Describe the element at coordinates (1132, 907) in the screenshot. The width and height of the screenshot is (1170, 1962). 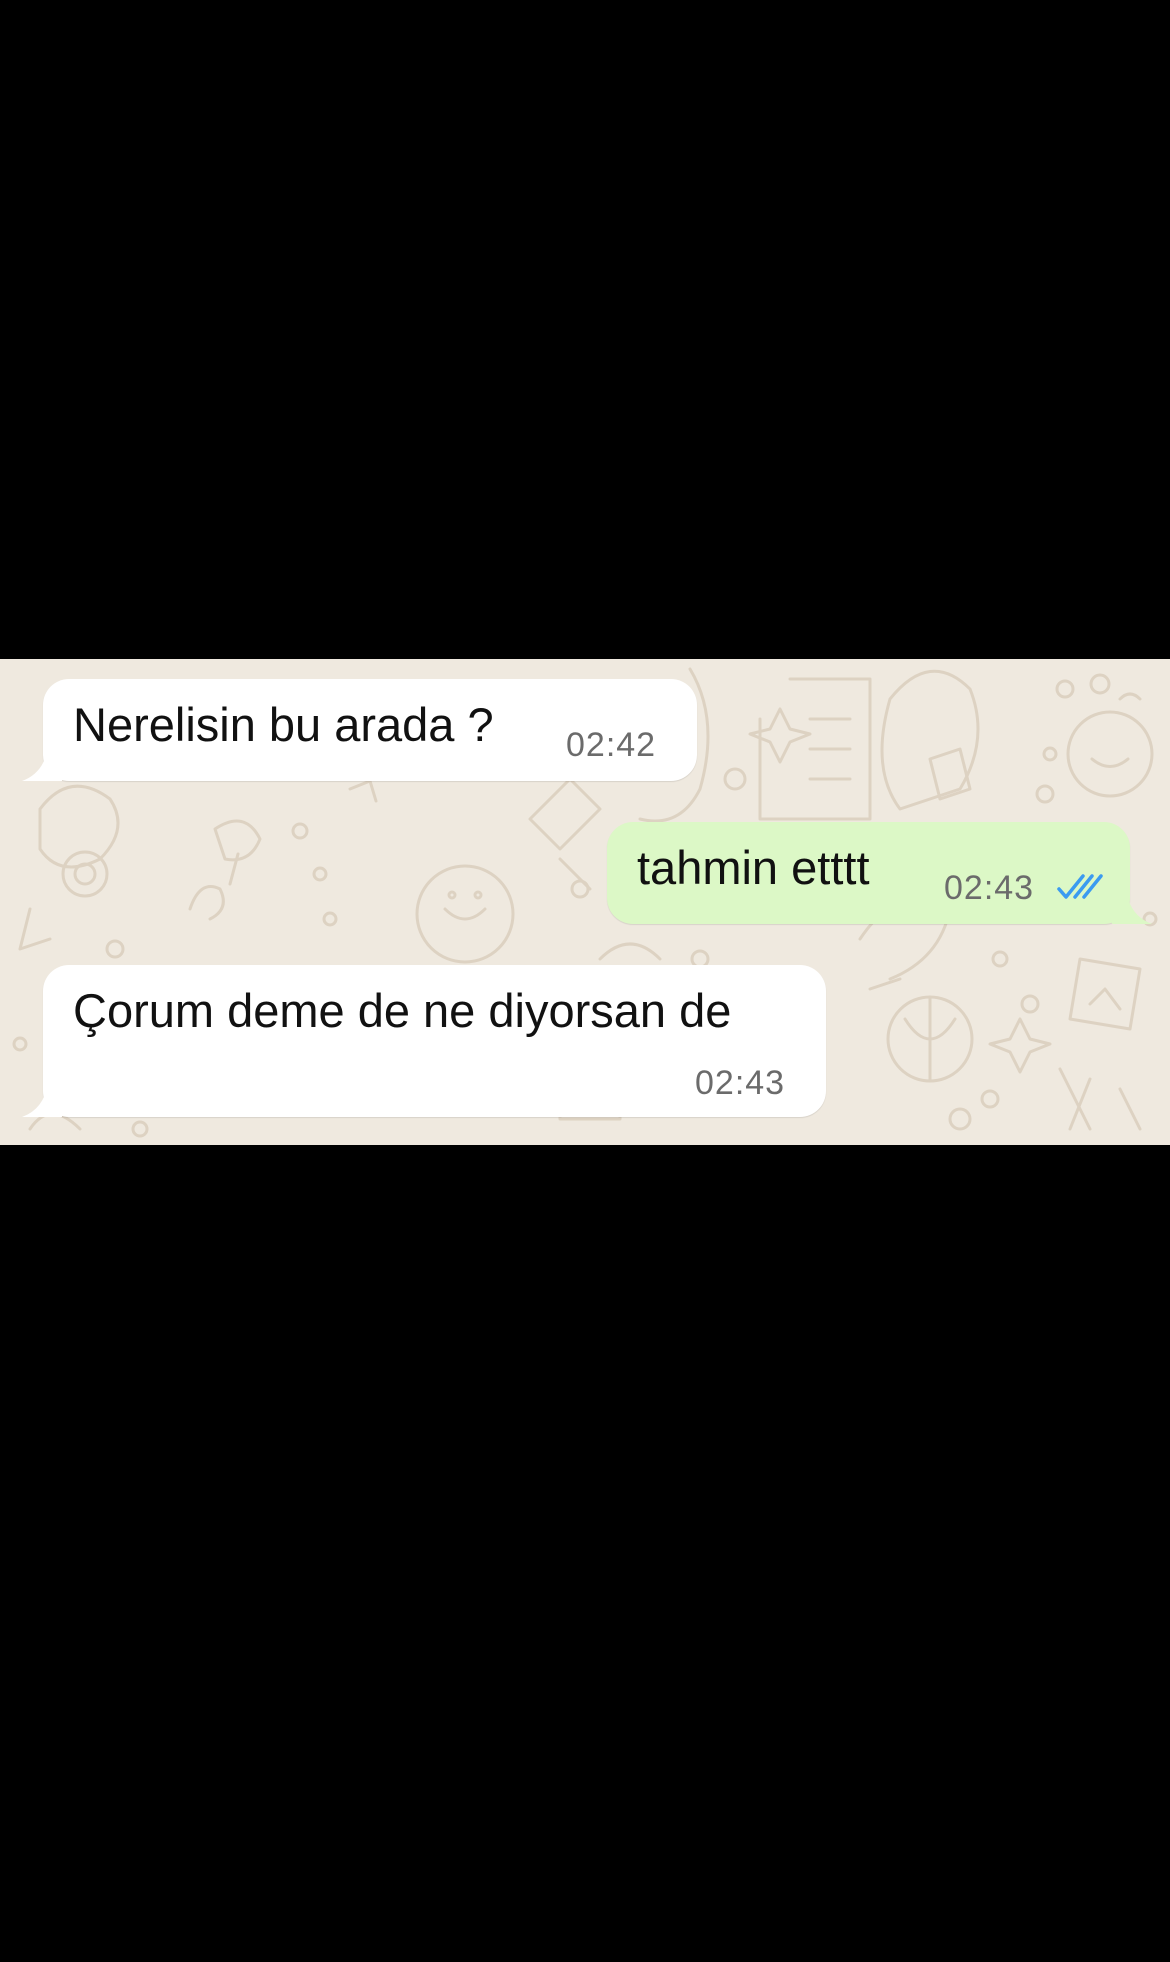
I see `outgoing-bubble-tail` at that location.